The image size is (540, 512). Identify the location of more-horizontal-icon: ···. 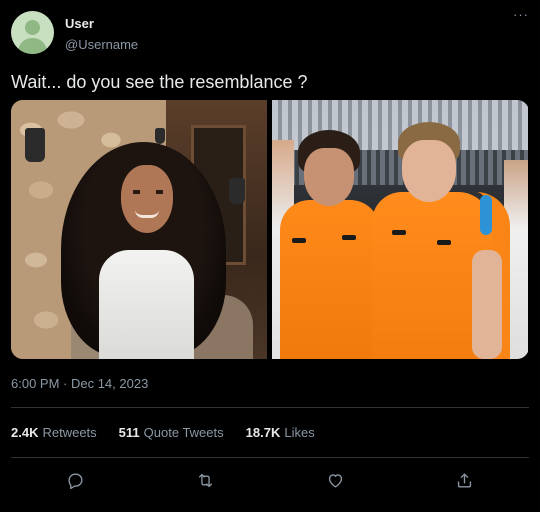
(519, 16).